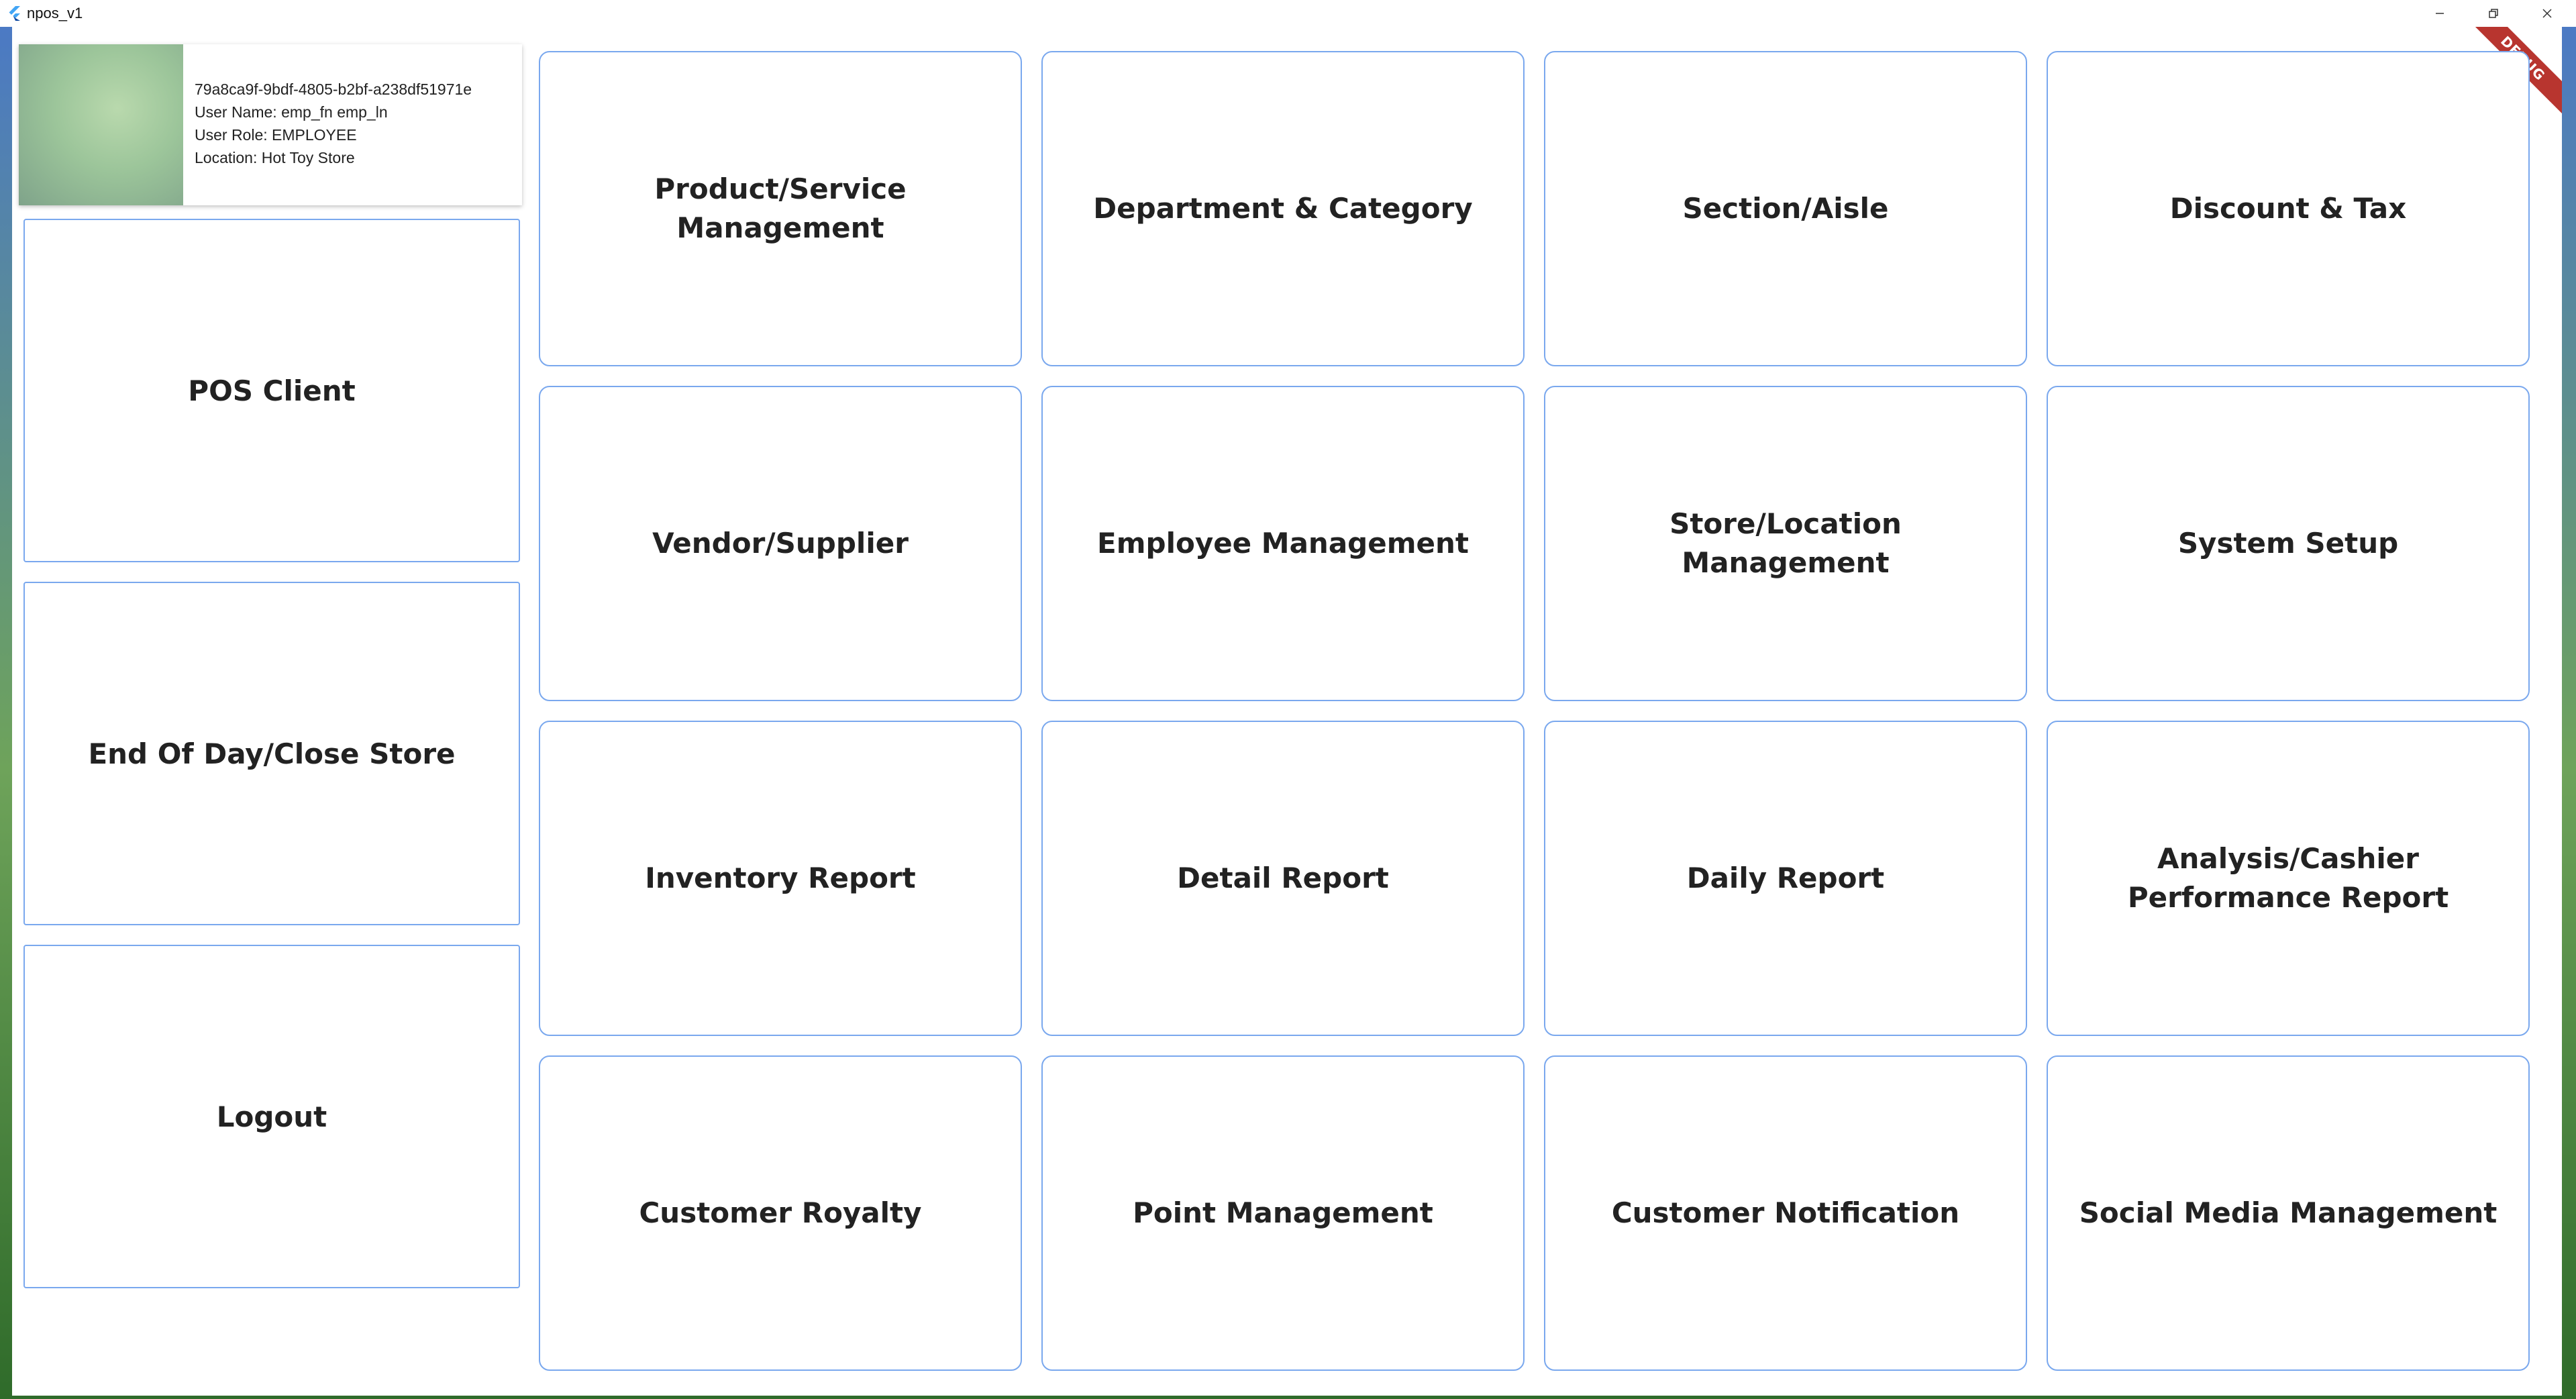  I want to click on user-role: User Role: EMPLOYEE, so click(276, 135).